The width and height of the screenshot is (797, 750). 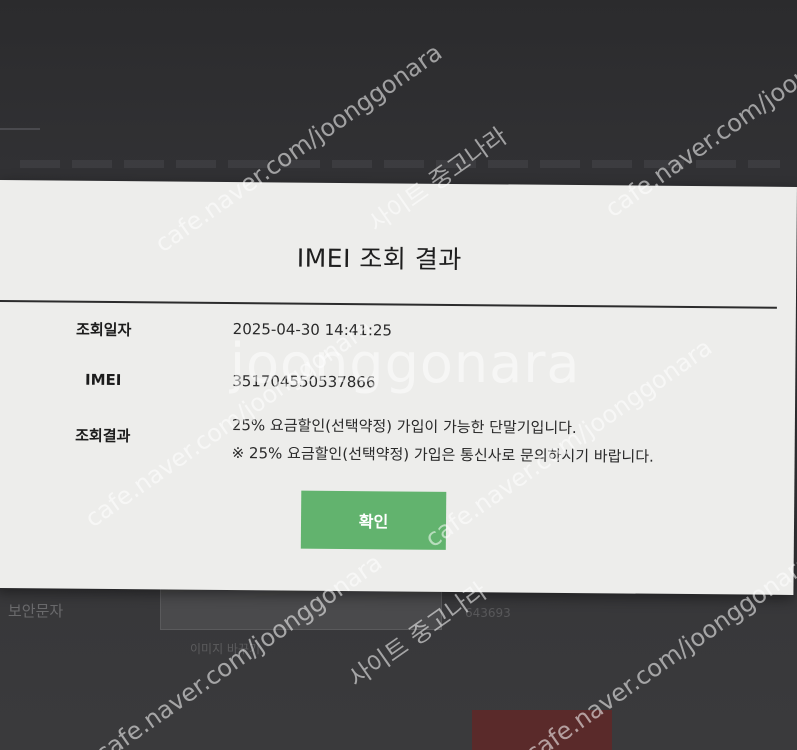 What do you see at coordinates (388, 304) in the screenshot?
I see `dialog-divider` at bounding box center [388, 304].